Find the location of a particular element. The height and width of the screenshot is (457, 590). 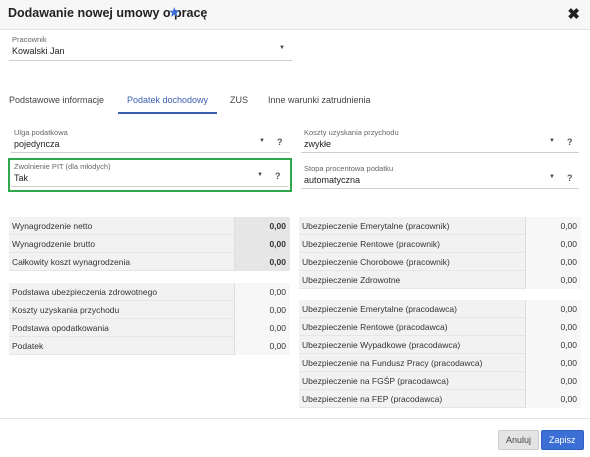

row-label: Ubezpieczenie Wypadkowe (pracodawca) is located at coordinates (381, 345).